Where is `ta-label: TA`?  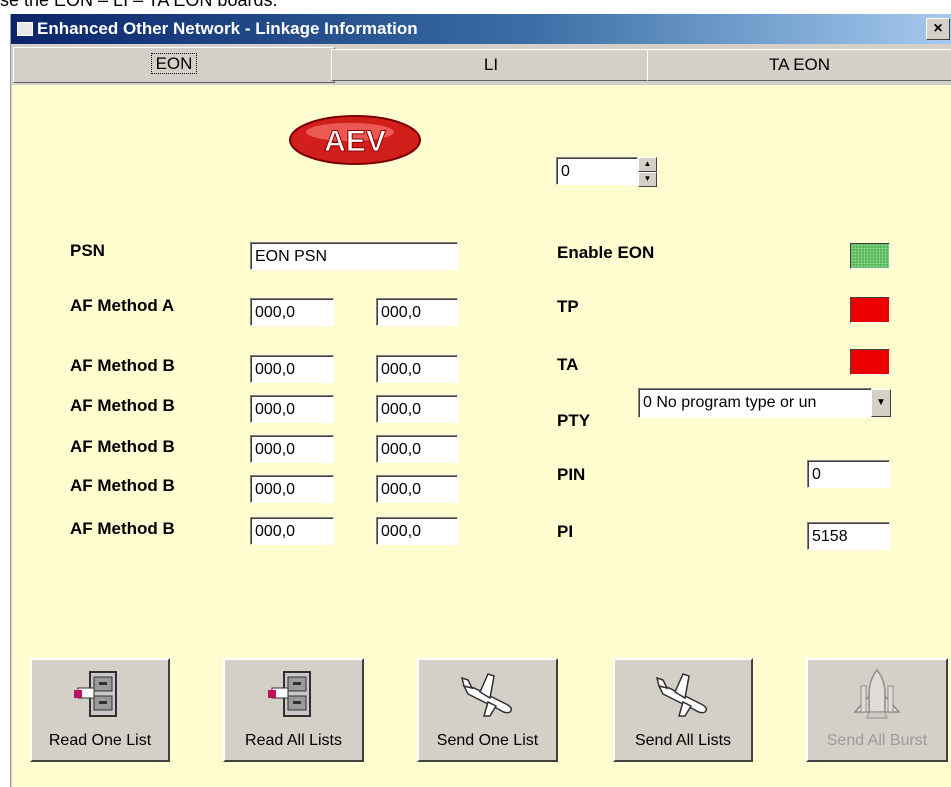
ta-label: TA is located at coordinates (568, 364).